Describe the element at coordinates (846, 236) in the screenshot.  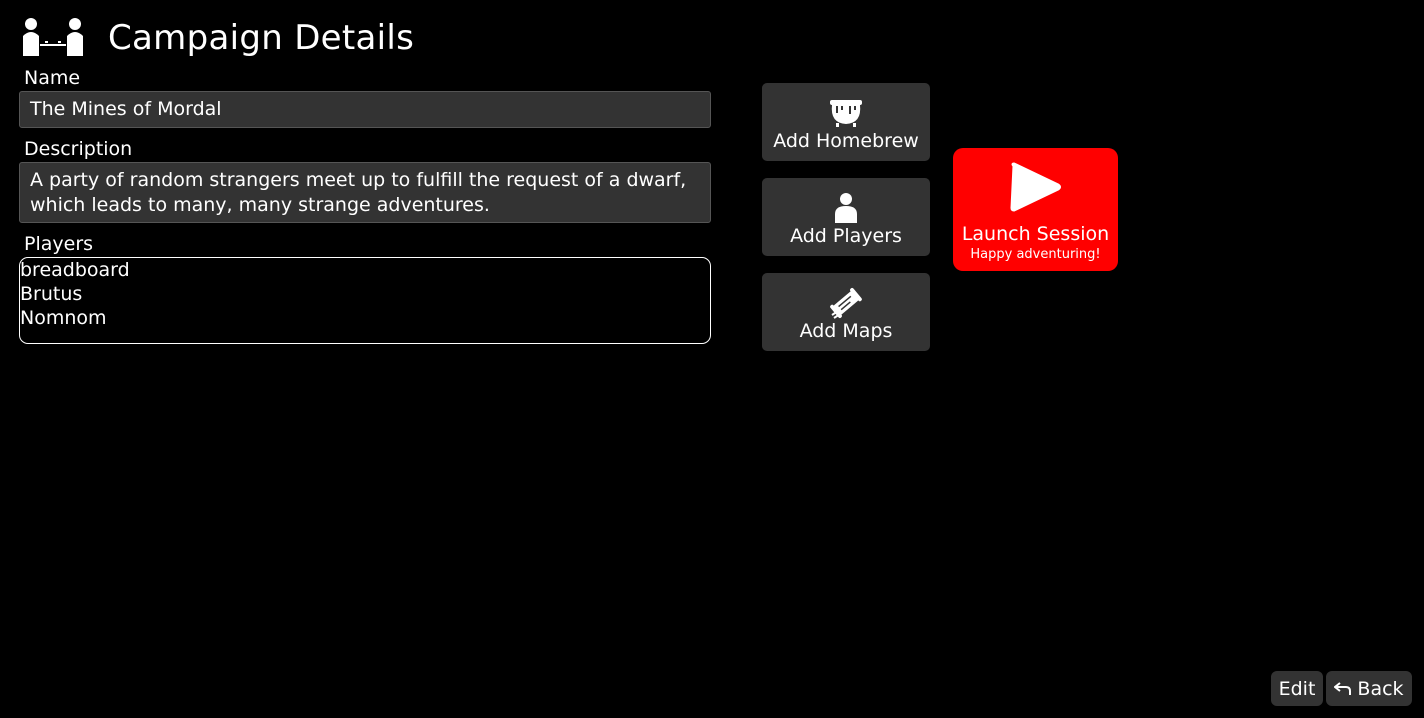
I see `add-players-label: Add Players` at that location.